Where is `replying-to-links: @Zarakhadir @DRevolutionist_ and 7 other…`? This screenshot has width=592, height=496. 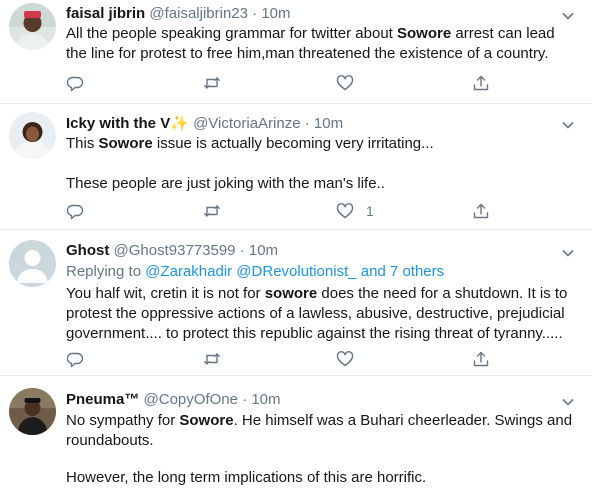 replying-to-links: @Zarakhadir @DRevolutionist_ and 7 other… is located at coordinates (294, 271).